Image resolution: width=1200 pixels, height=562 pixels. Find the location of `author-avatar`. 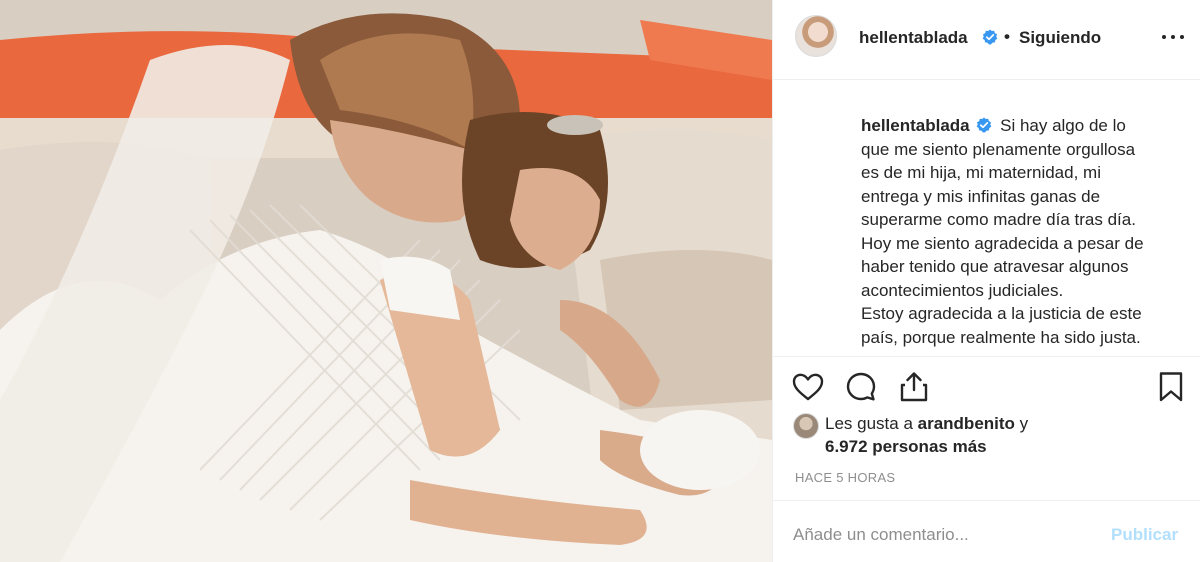

author-avatar is located at coordinates (816, 36).